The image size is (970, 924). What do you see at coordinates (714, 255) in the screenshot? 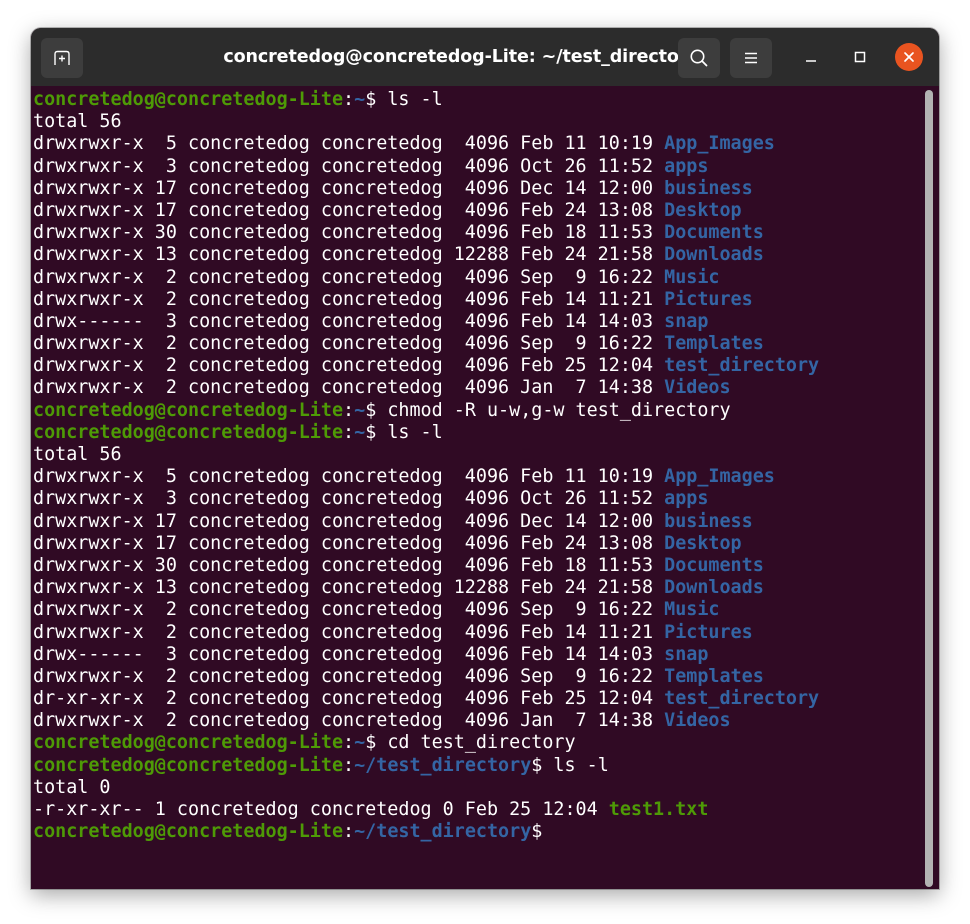
I see `directory-name: Downloads` at bounding box center [714, 255].